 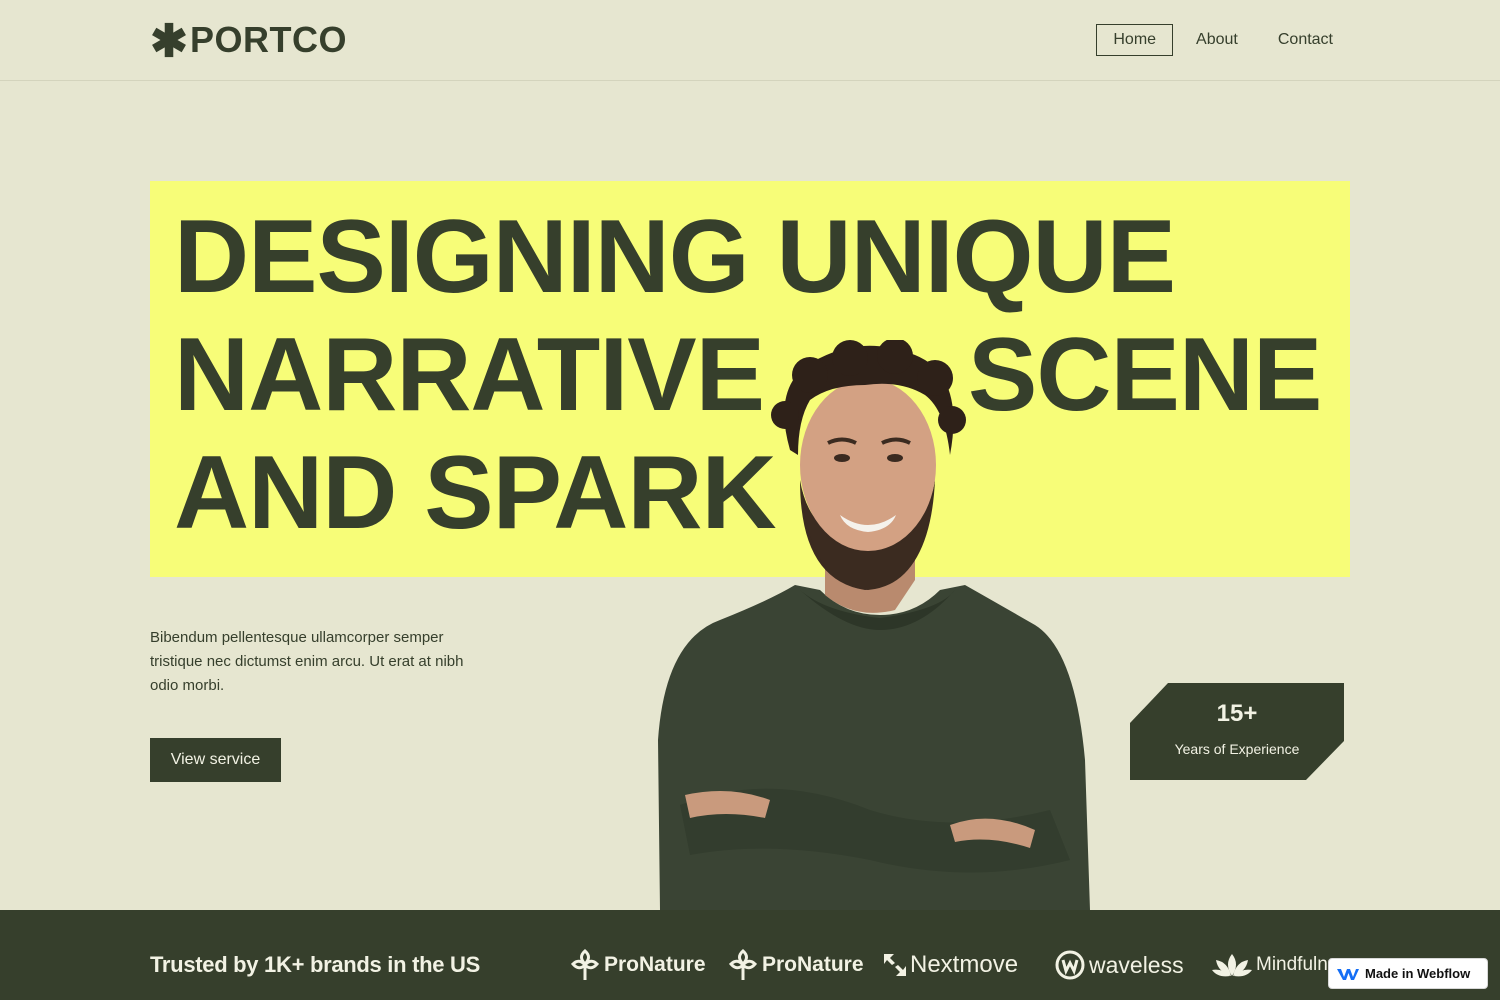 I want to click on nav-about-link: About, so click(x=1217, y=40).